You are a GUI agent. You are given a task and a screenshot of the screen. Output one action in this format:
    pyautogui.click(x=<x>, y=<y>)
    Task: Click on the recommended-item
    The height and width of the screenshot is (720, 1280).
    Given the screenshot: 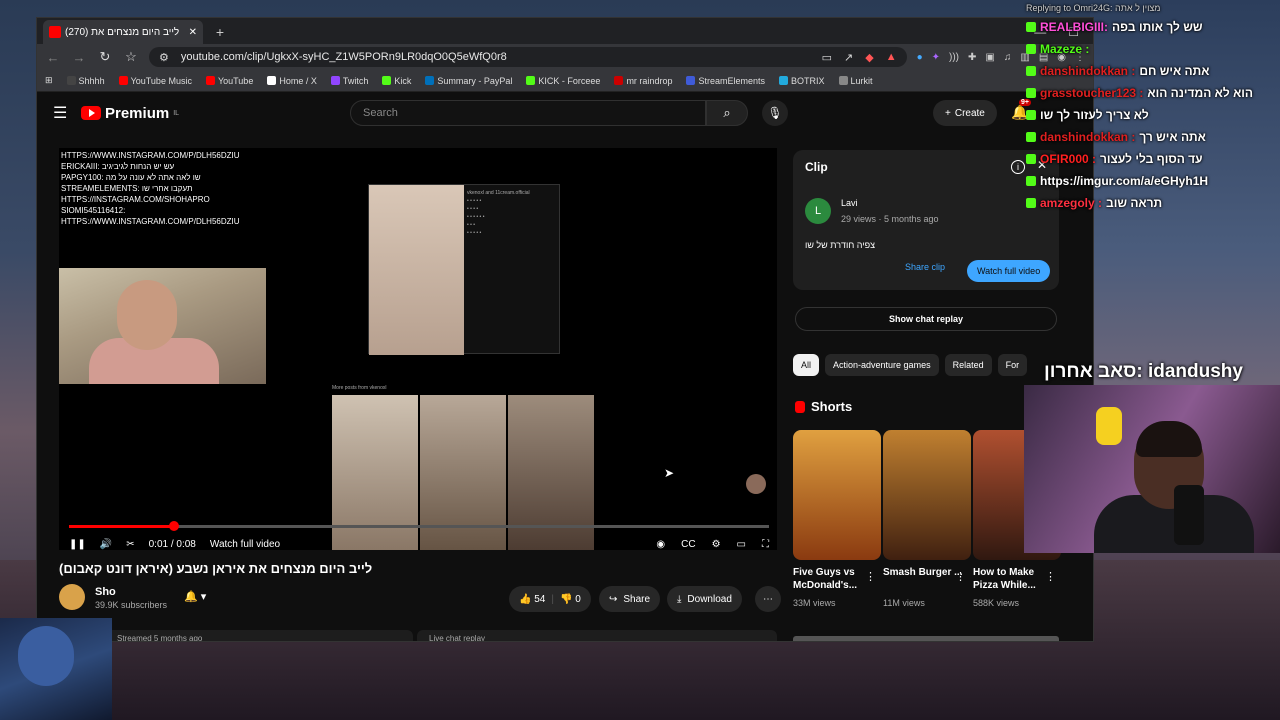 What is the action you would take?
    pyautogui.click(x=926, y=638)
    